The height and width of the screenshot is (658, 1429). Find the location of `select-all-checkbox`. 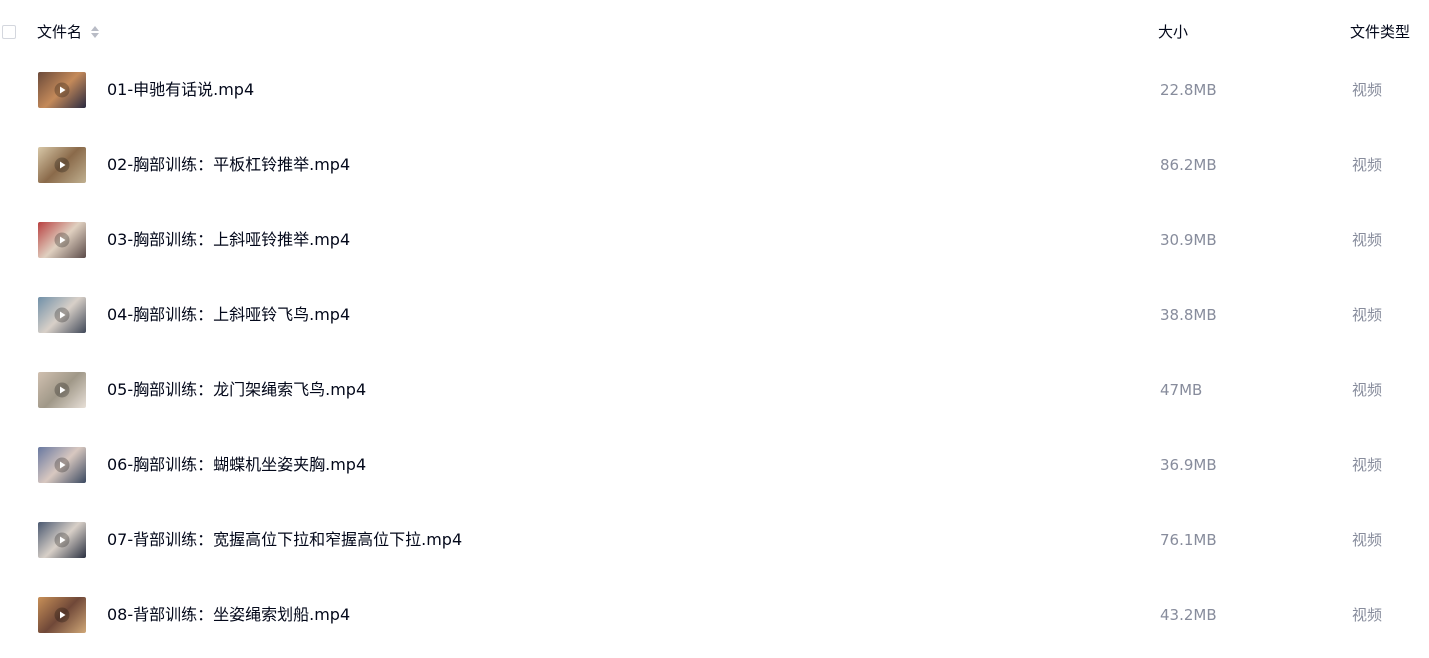

select-all-checkbox is located at coordinates (9, 32).